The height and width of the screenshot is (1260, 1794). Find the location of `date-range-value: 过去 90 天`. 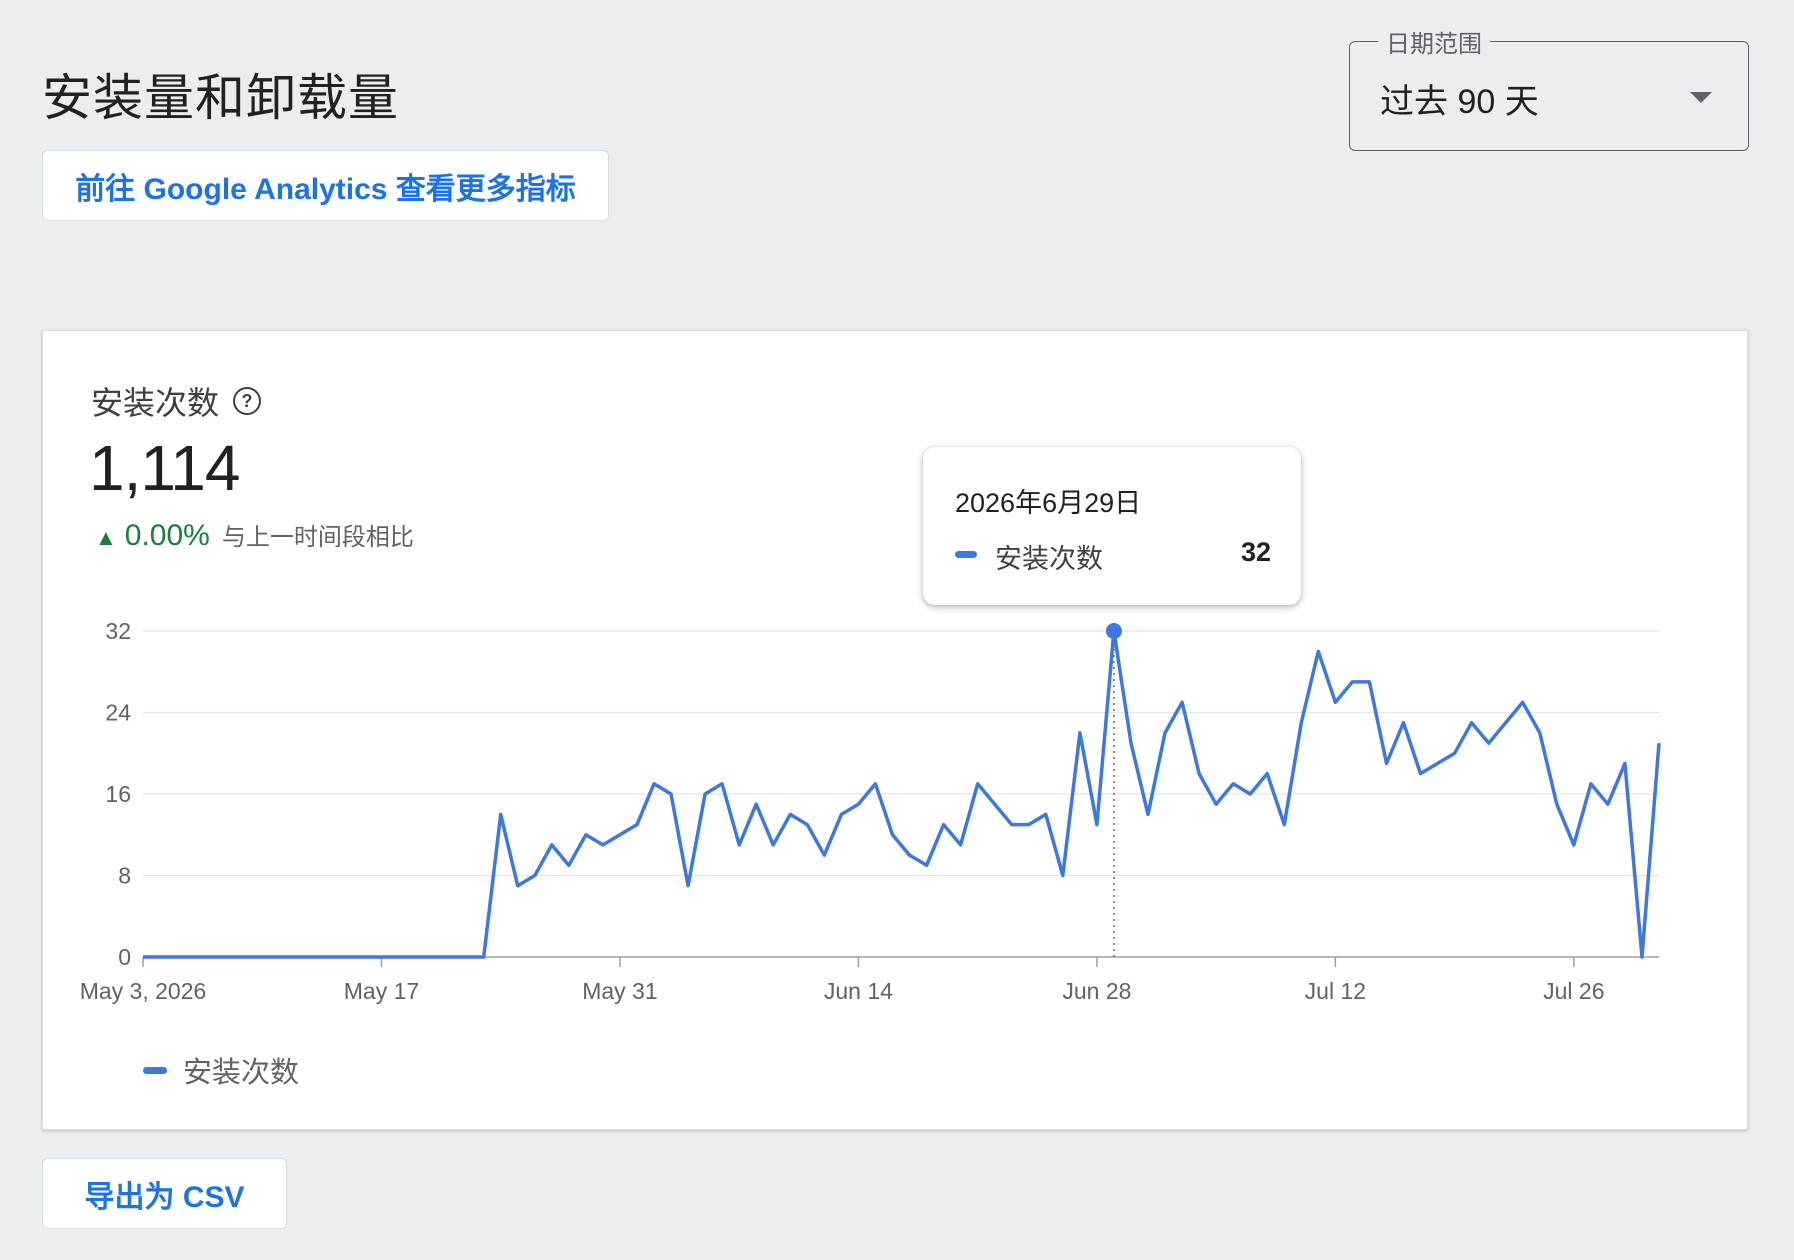

date-range-value: 过去 90 天 is located at coordinates (1459, 102).